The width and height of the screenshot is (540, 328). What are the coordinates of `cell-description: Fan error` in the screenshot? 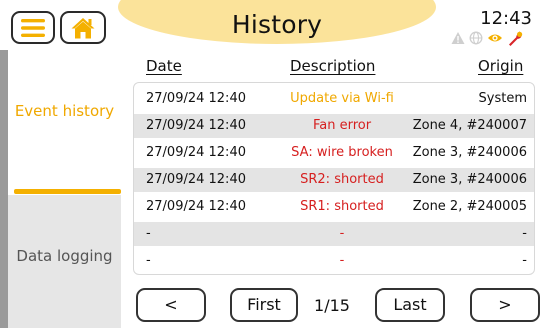 It's located at (342, 125).